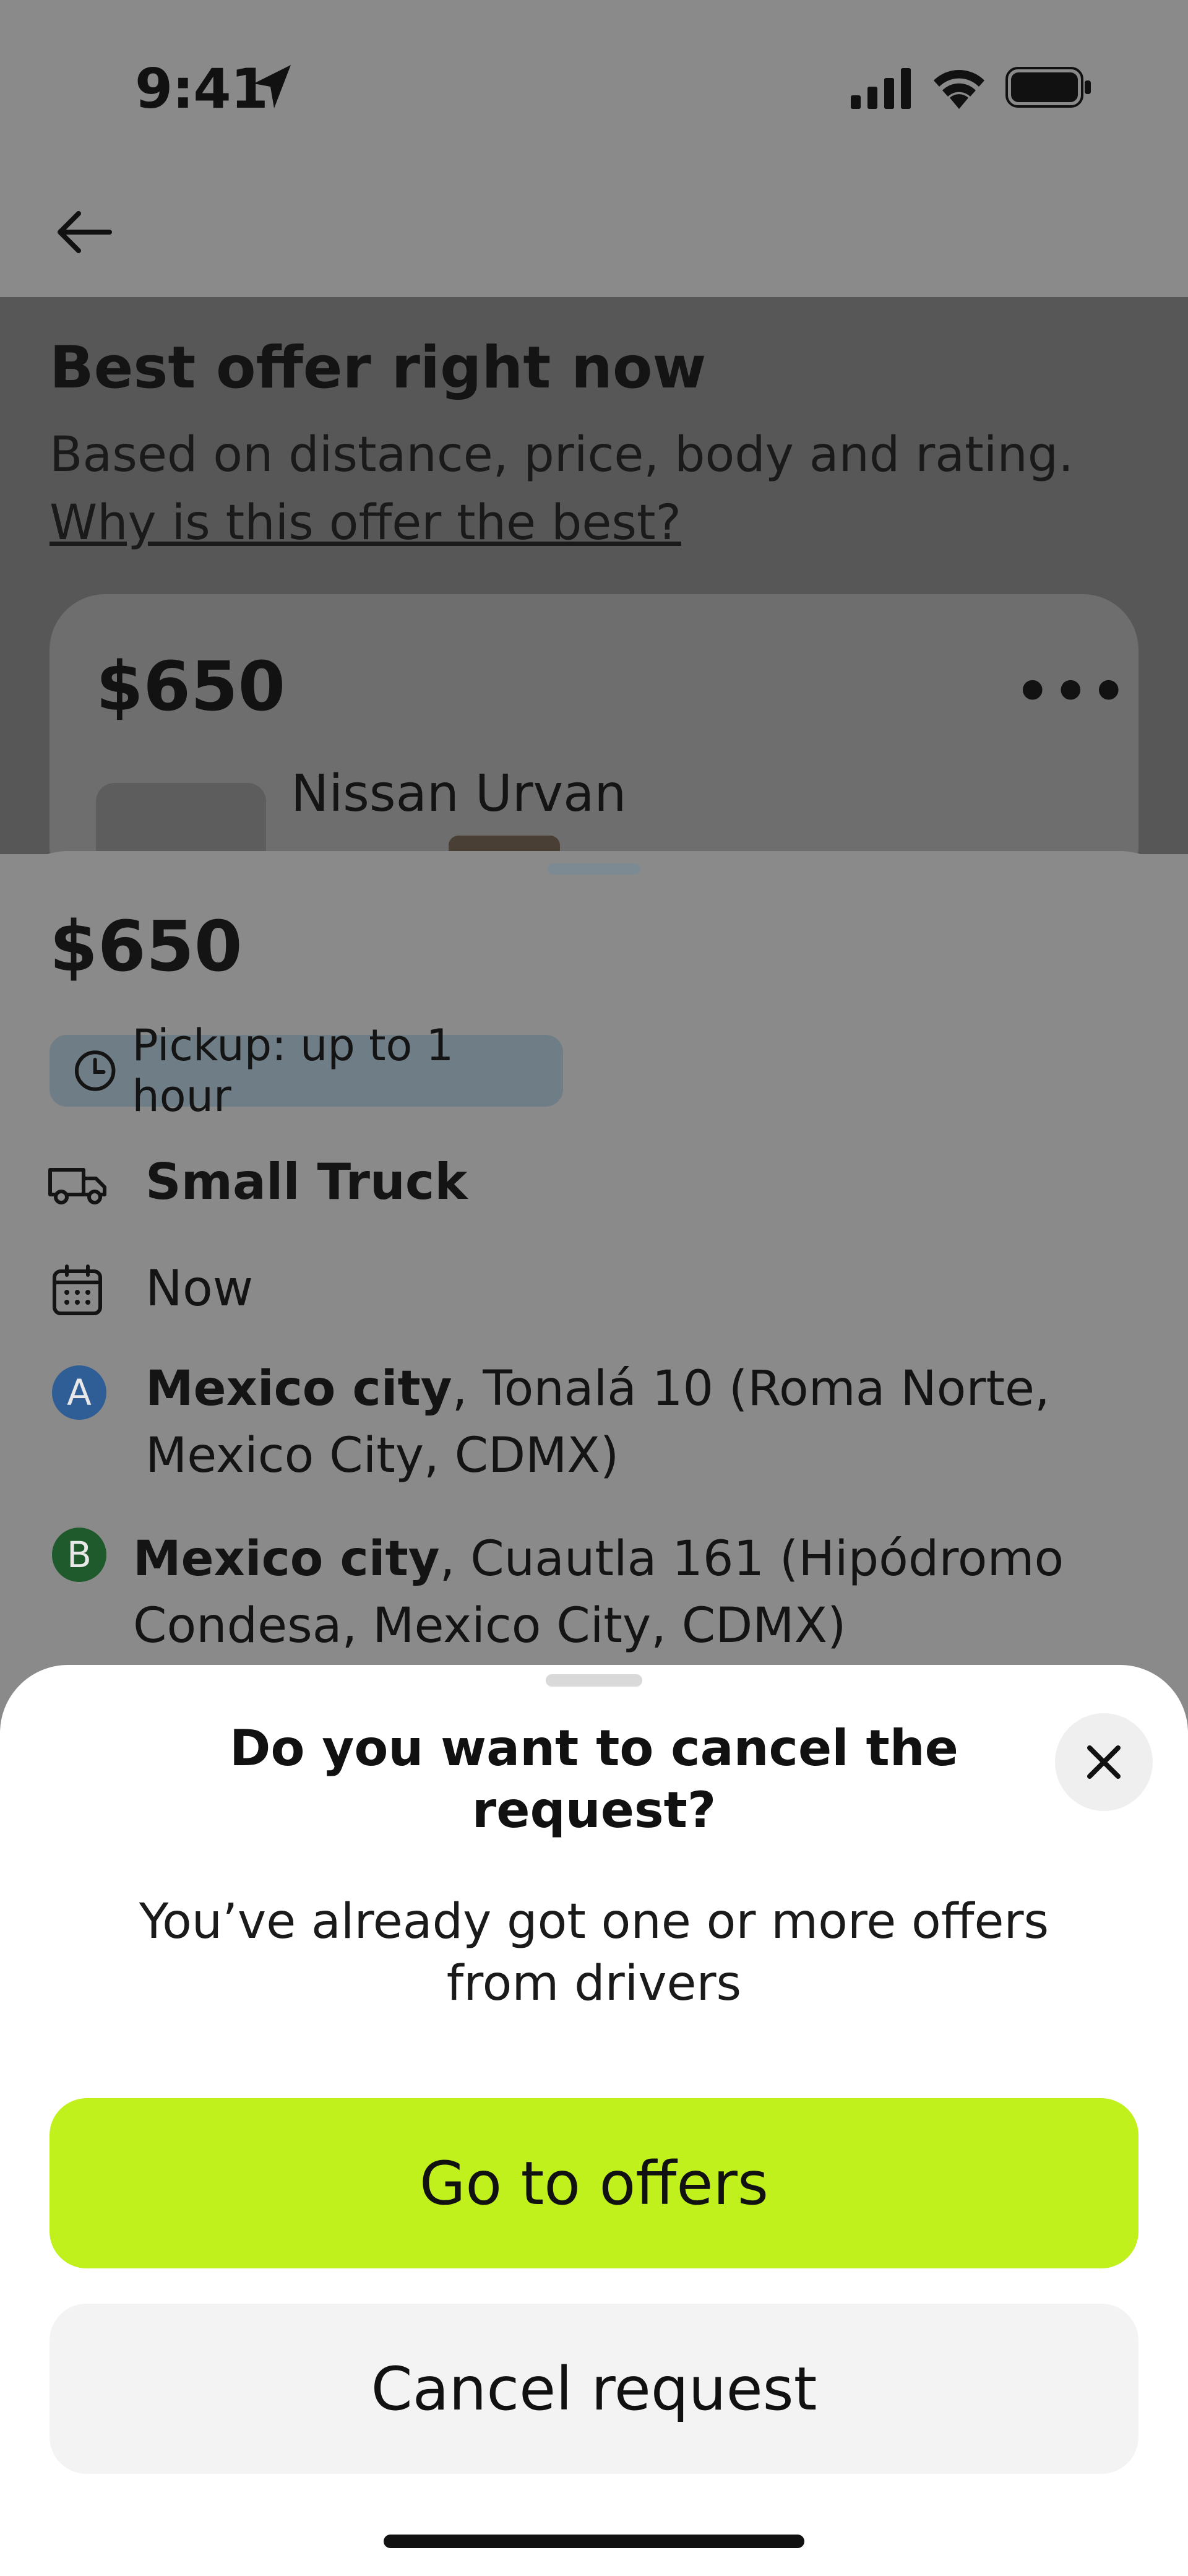 The image size is (1188, 2576). Describe the element at coordinates (200, 1288) in the screenshot. I see `schedule-value: Now` at that location.